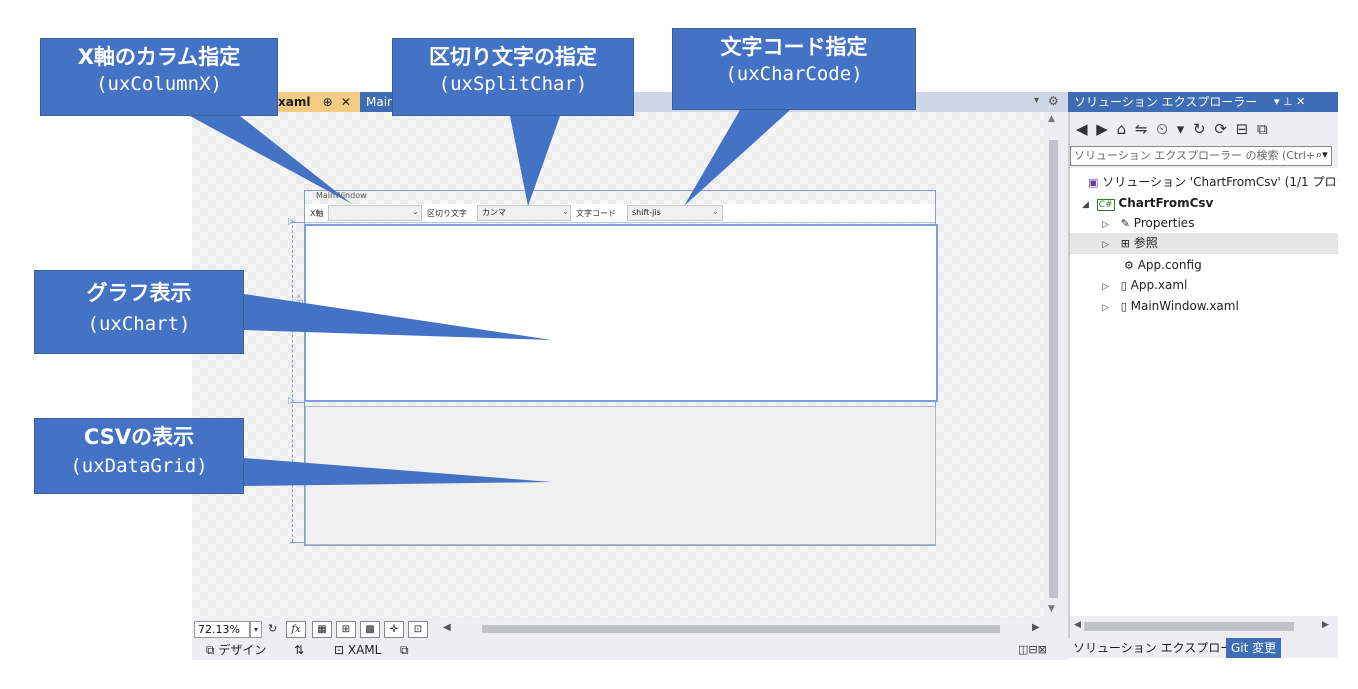 The image size is (1358, 689). What do you see at coordinates (675, 213) in the screenshot?
I see `char-code-combobox: shift-jis` at bounding box center [675, 213].